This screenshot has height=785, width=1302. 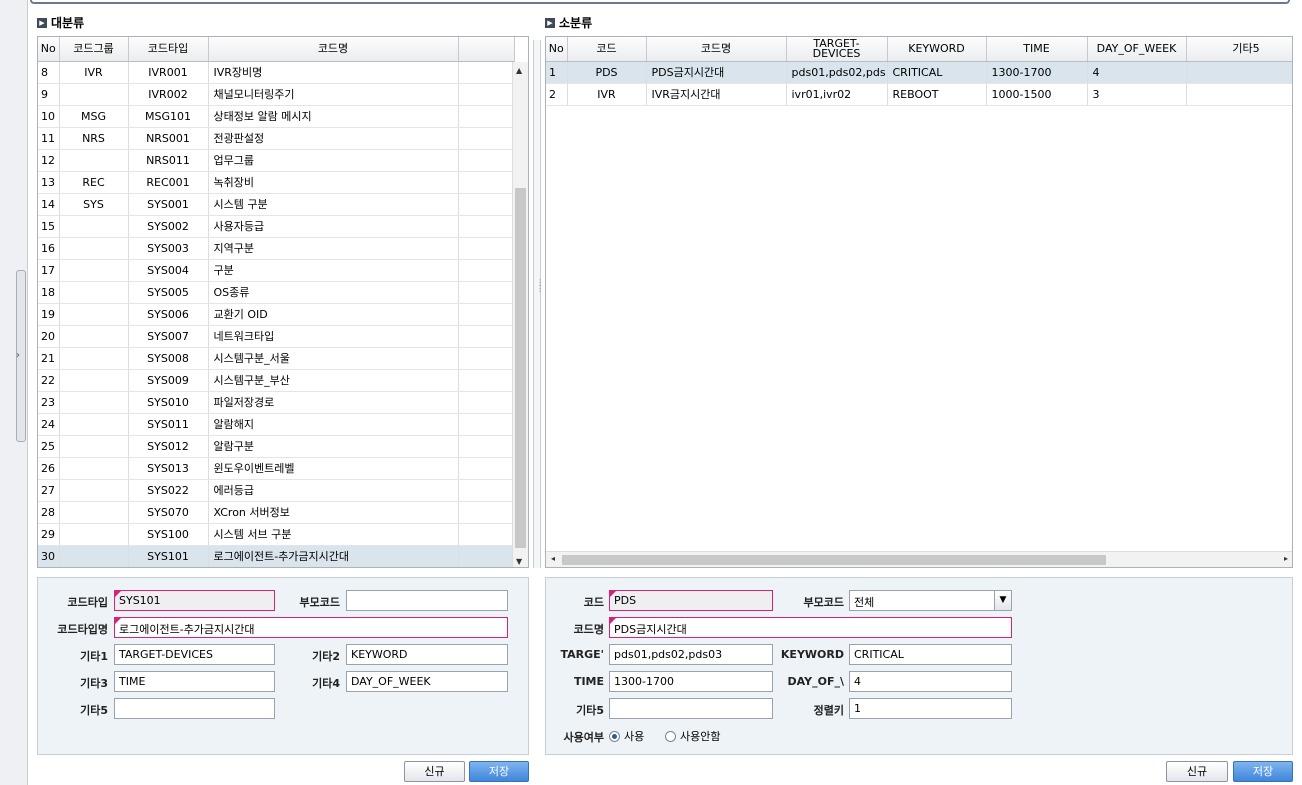 I want to click on table-row: 30 SYS101 로그에이전트-추가금지시간대, so click(x=276, y=556).